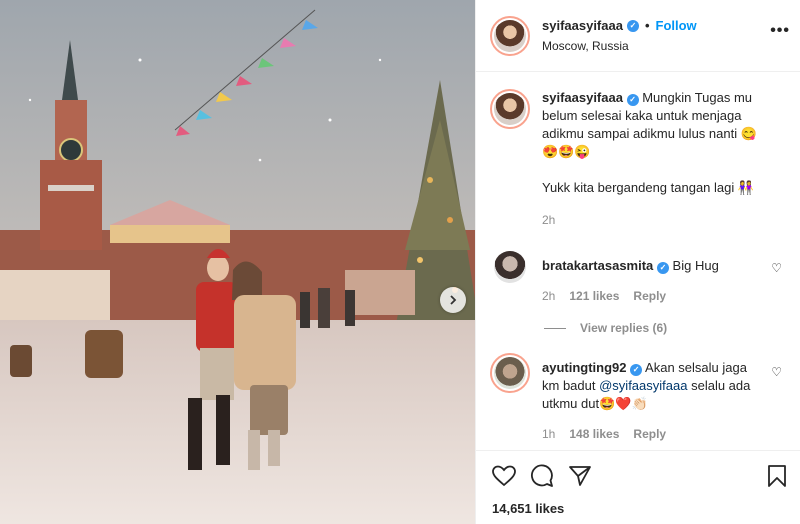 The height and width of the screenshot is (524, 800). Describe the element at coordinates (594, 296) in the screenshot. I see `comment-likes: 121 likes` at that location.